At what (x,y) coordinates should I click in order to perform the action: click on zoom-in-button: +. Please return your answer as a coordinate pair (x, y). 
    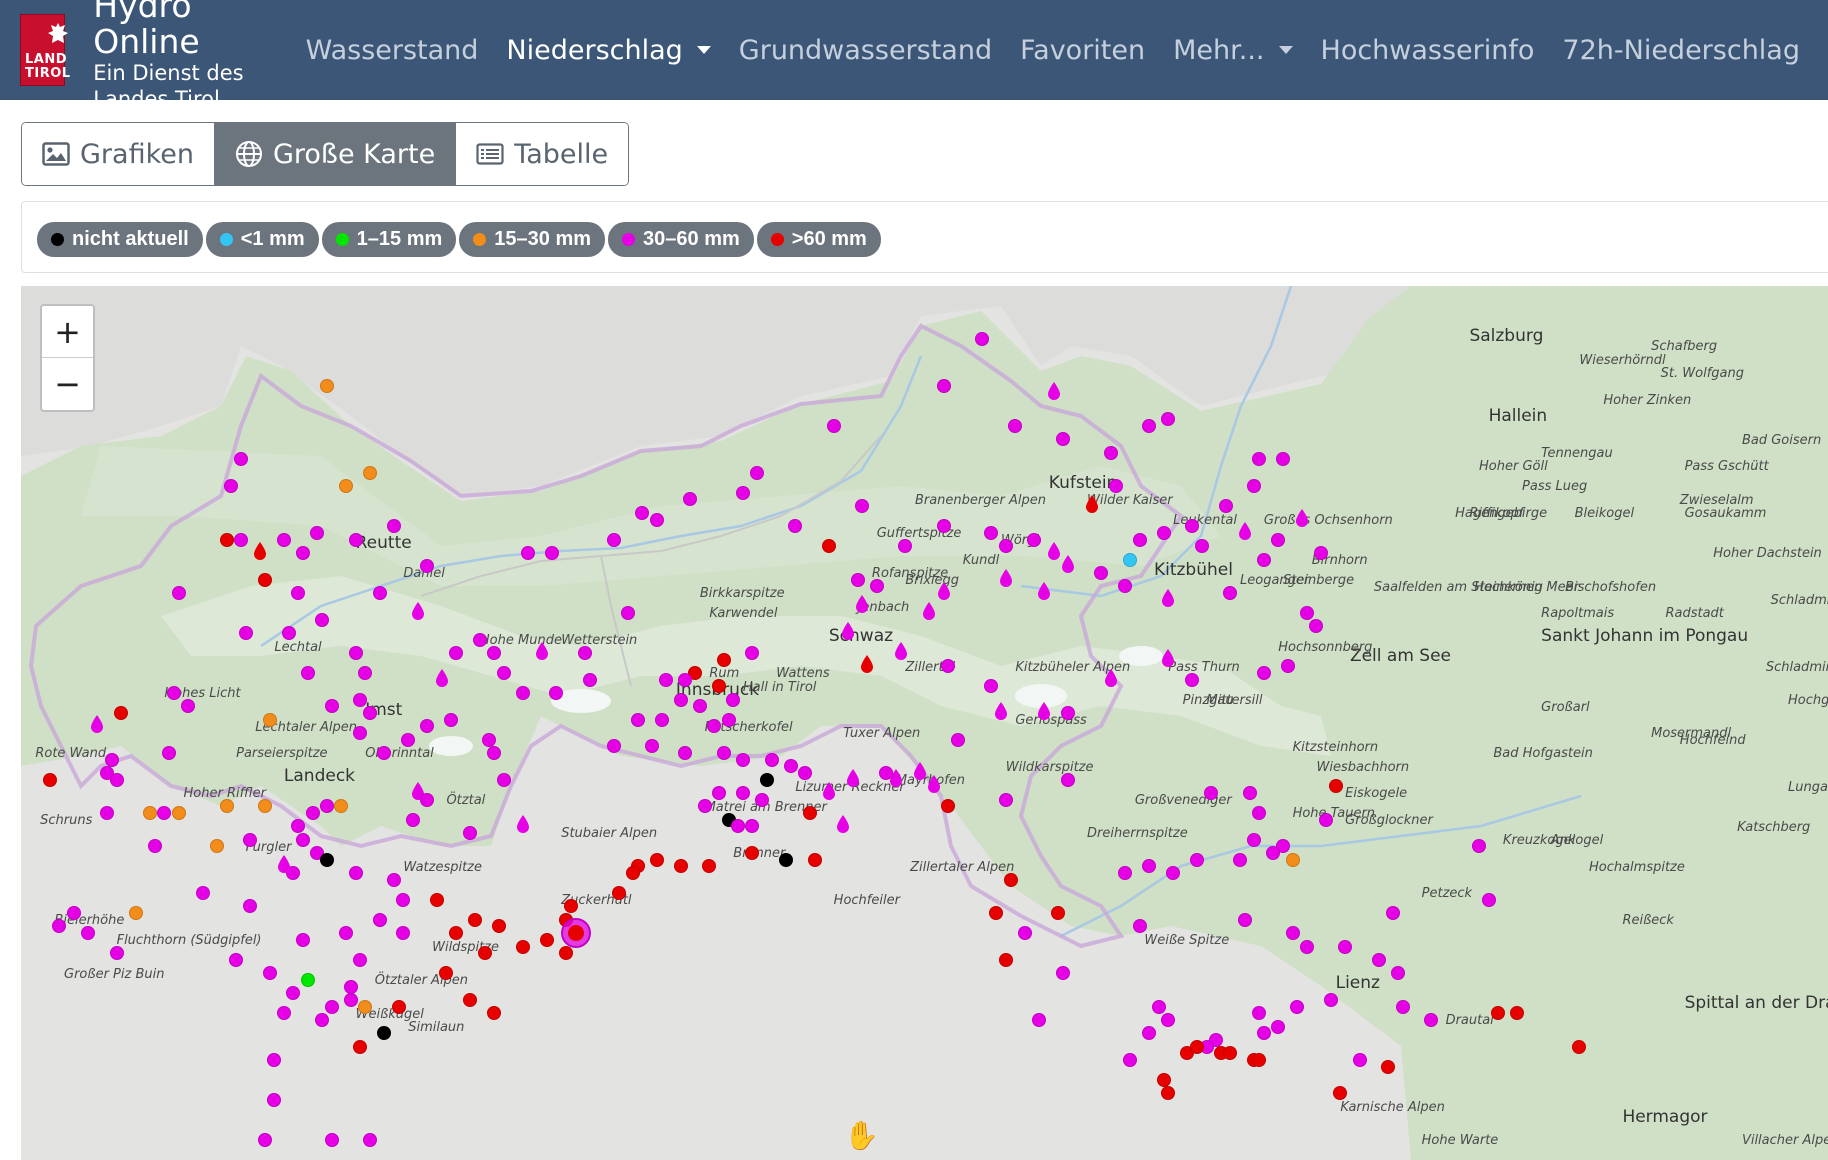
    Looking at the image, I should click on (67, 332).